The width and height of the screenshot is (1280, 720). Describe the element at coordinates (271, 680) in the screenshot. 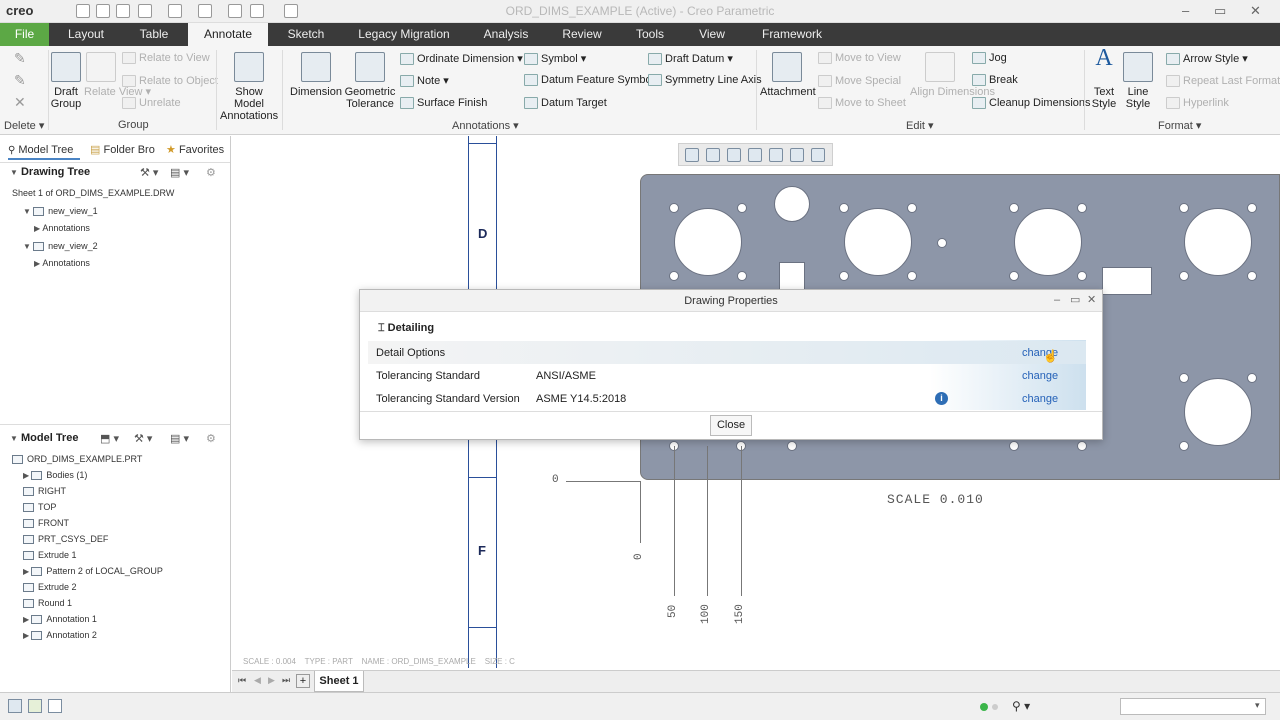

I see `next-sheet-icon: ▶` at that location.